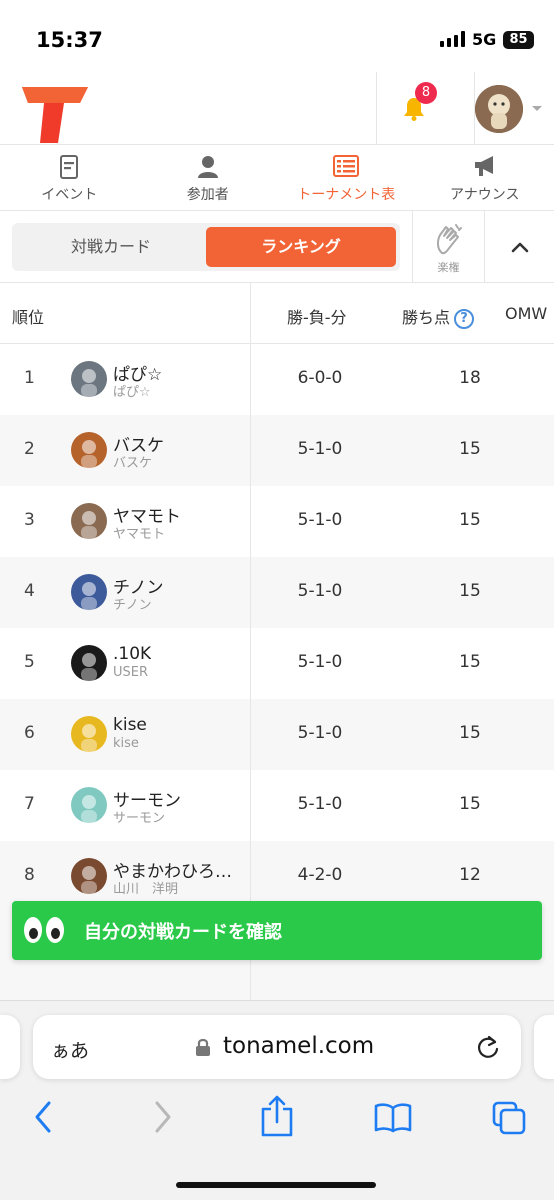 The height and width of the screenshot is (1200, 554). Describe the element at coordinates (131, 672) in the screenshot. I see `player-subname: USER` at that location.